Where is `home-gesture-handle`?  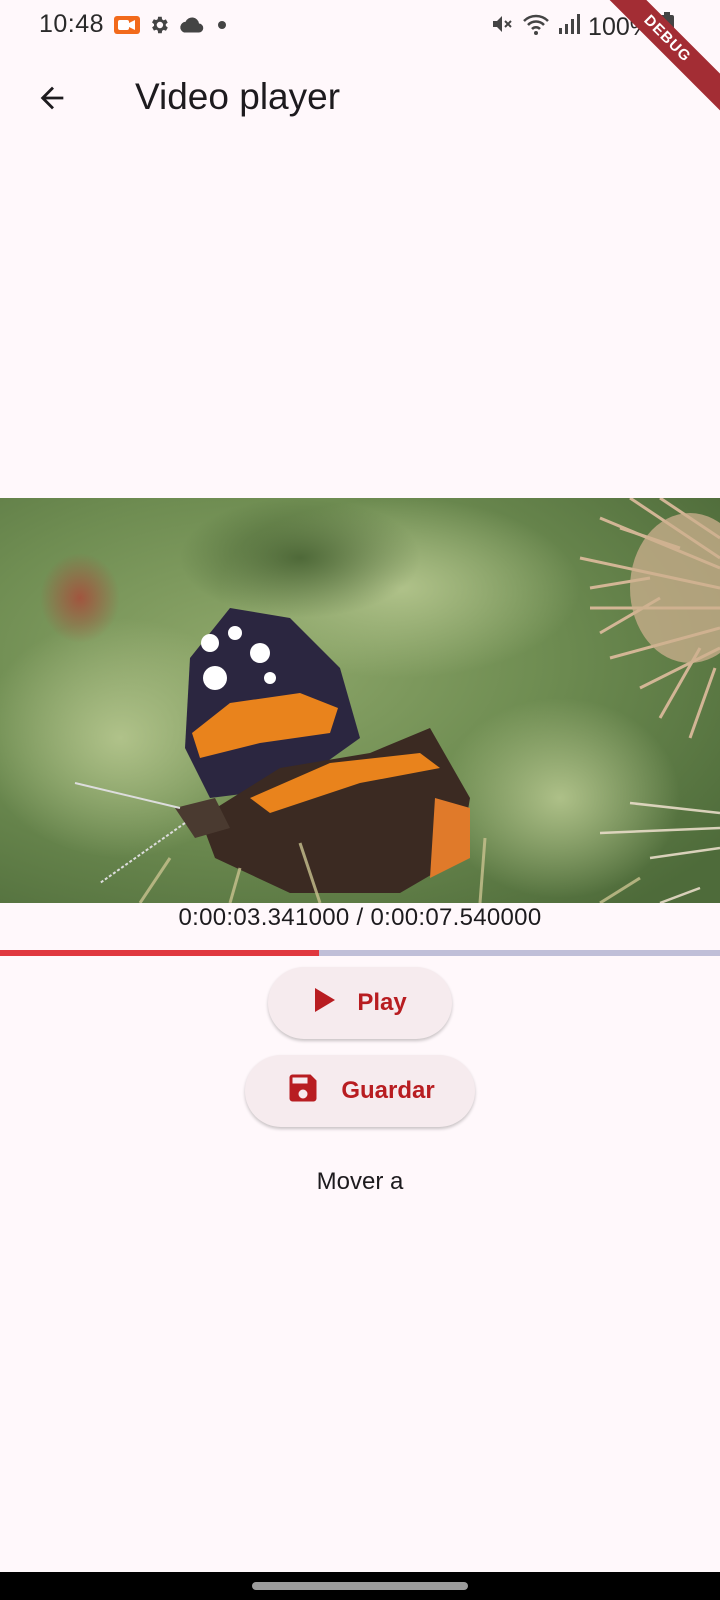
home-gesture-handle is located at coordinates (360, 1586).